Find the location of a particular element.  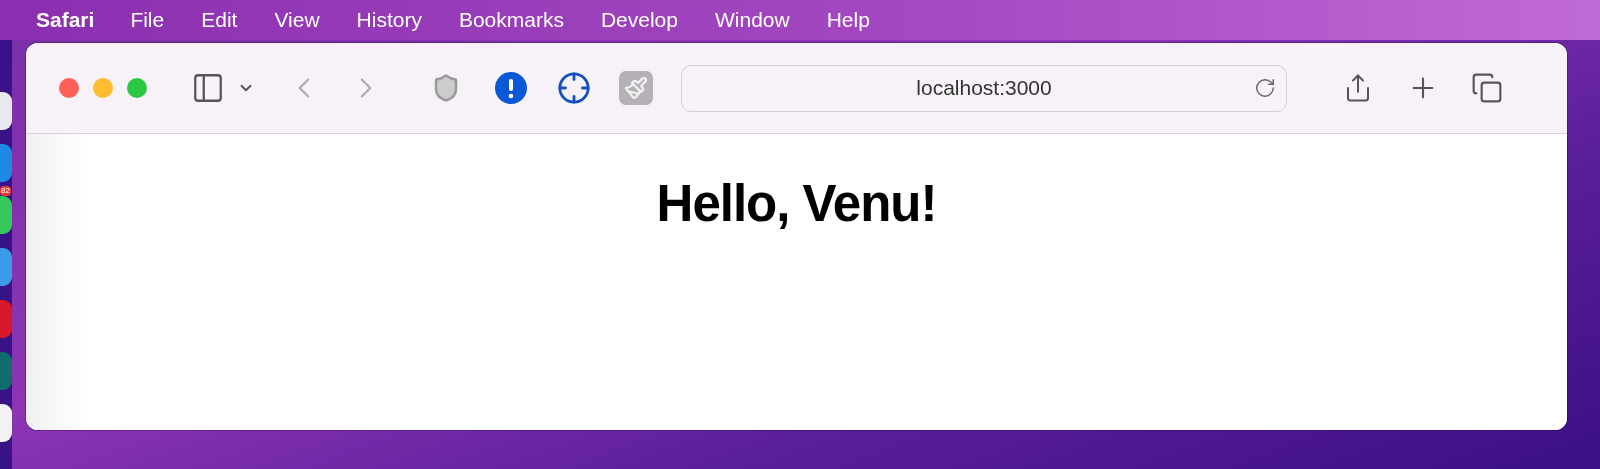

exclamation-icon is located at coordinates (511, 88).